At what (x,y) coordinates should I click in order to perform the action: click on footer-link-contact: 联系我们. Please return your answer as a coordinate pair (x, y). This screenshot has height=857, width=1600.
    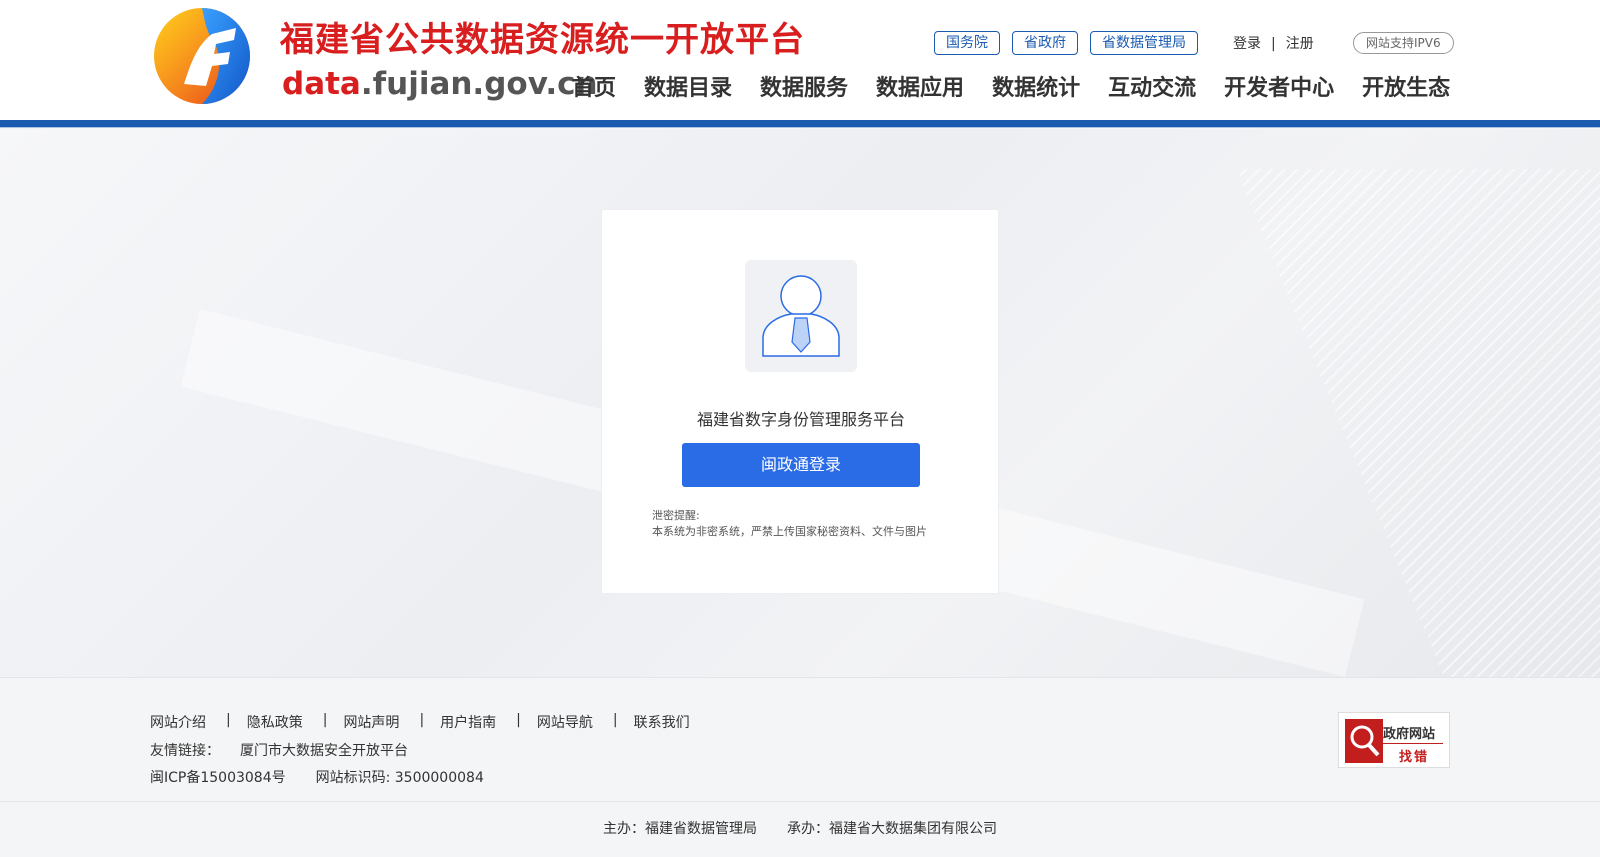
    Looking at the image, I should click on (662, 722).